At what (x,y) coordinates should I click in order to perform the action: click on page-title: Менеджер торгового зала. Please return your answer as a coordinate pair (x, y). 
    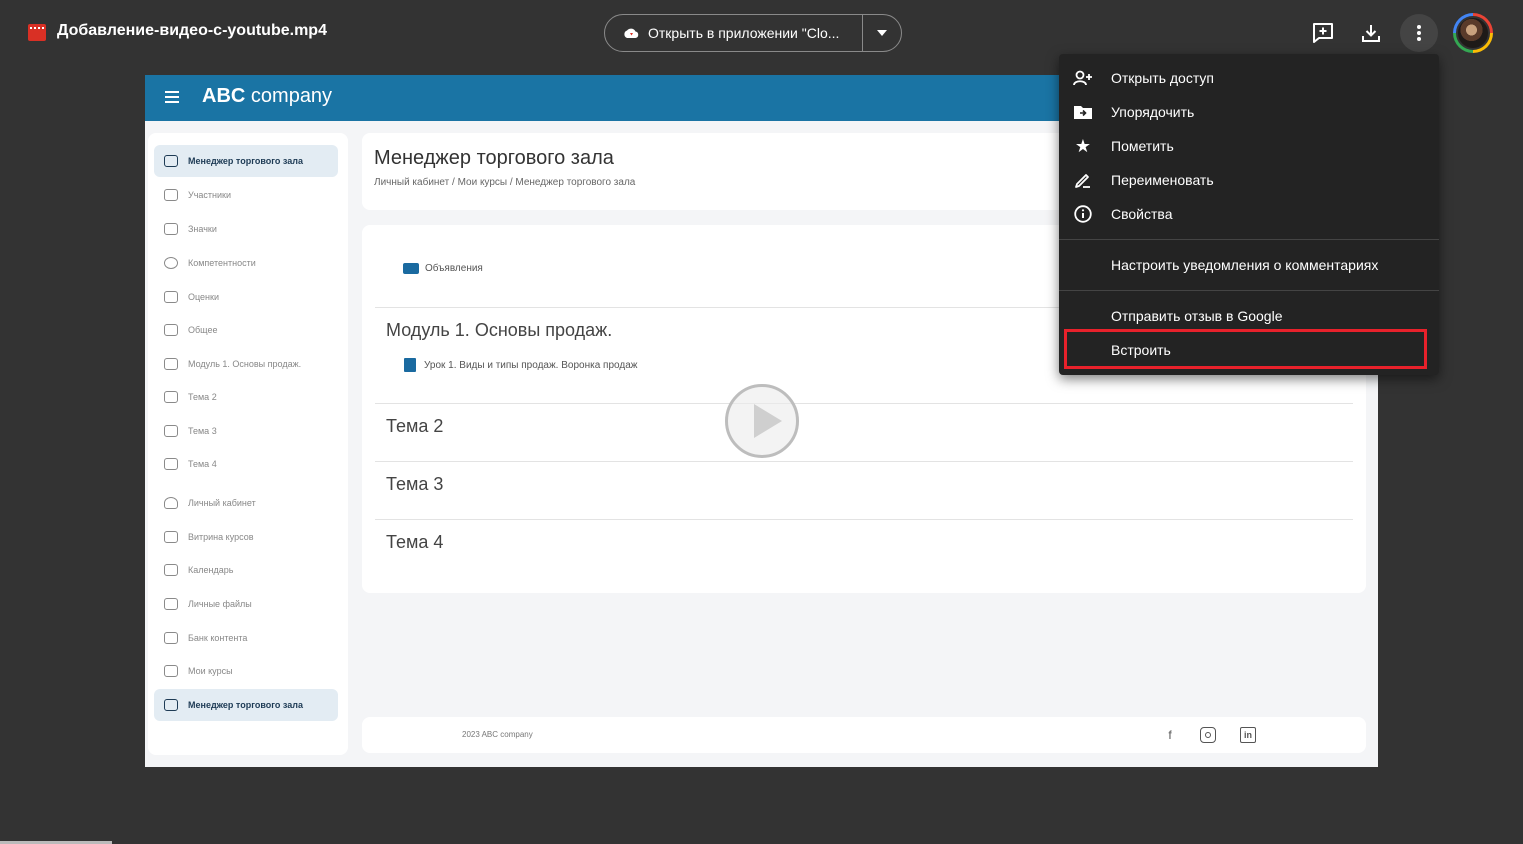
    Looking at the image, I should click on (494, 158).